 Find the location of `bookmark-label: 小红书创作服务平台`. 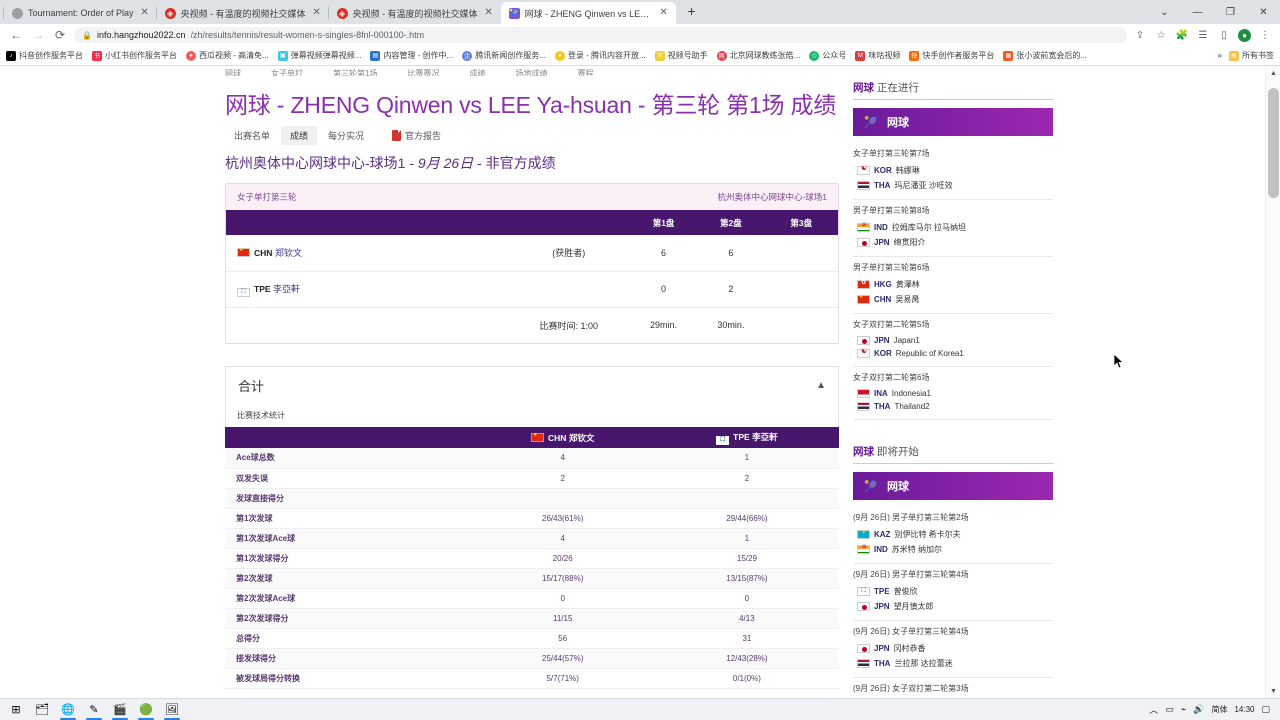

bookmark-label: 小红书创作服务平台 is located at coordinates (141, 55).